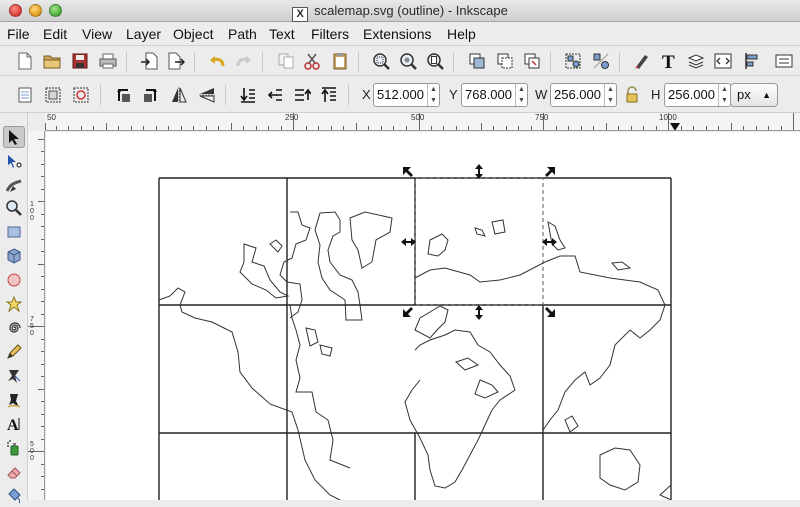 The width and height of the screenshot is (800, 507). I want to click on selection-handles, so click(479, 242).